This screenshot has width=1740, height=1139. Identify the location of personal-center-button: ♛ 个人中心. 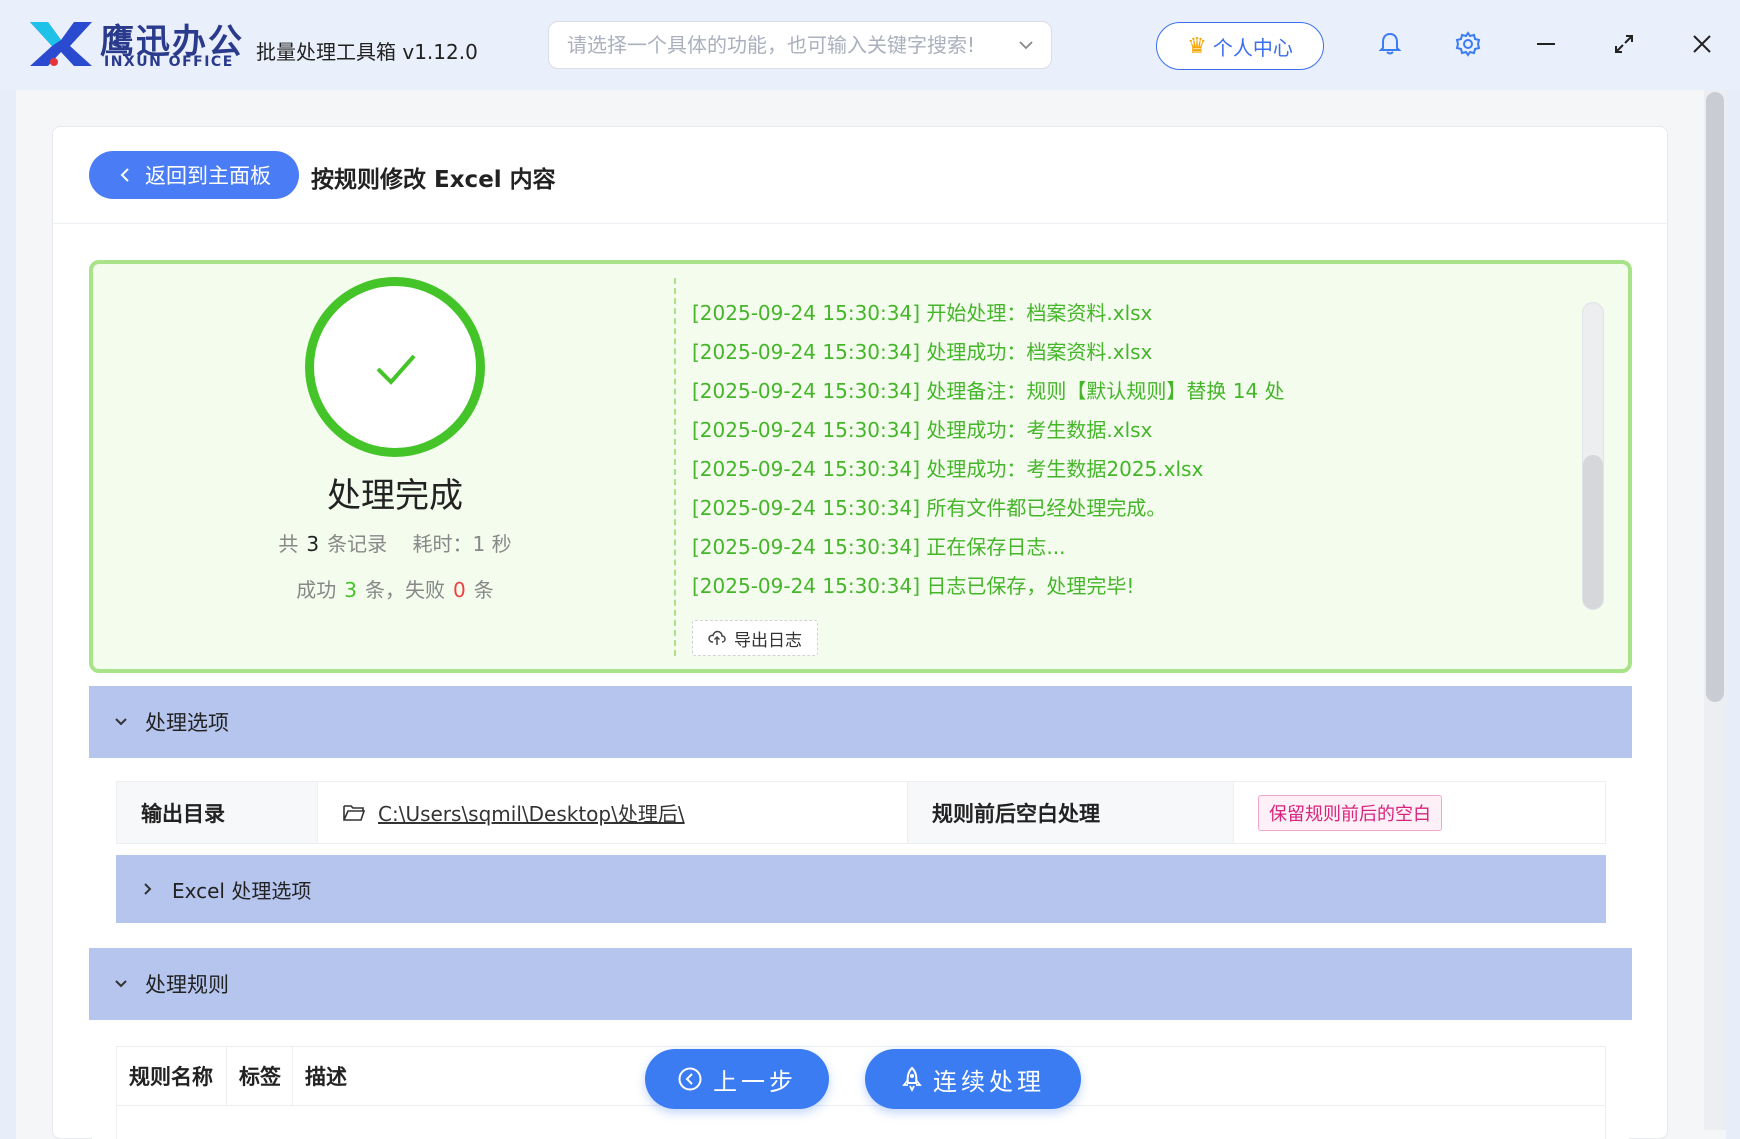
(1240, 46).